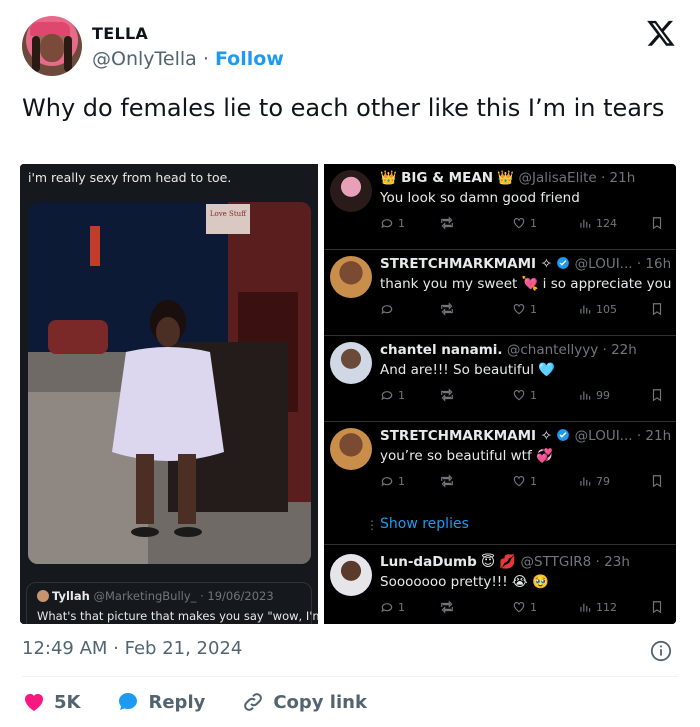  I want to click on quote-name: Tyllah, so click(71, 596).